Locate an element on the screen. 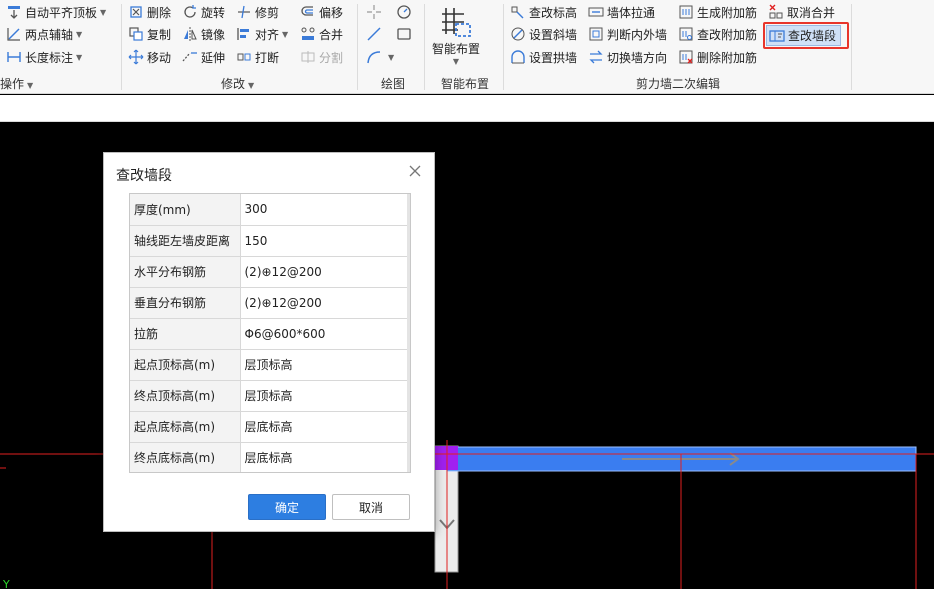 Image resolution: width=934 pixels, height=589 pixels. crosshair-point-icon is located at coordinates (374, 12).